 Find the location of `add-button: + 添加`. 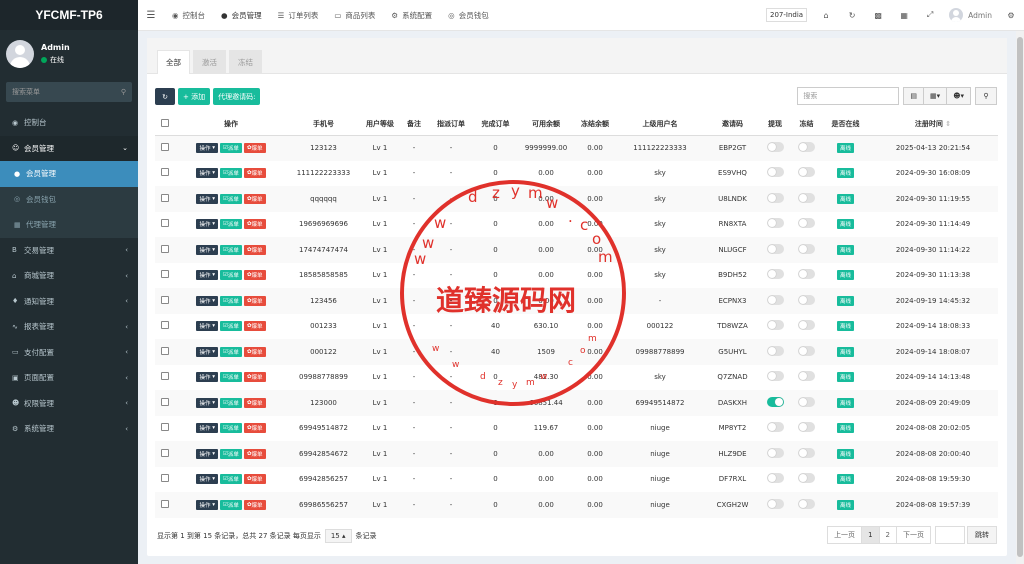

add-button: + 添加 is located at coordinates (194, 96).